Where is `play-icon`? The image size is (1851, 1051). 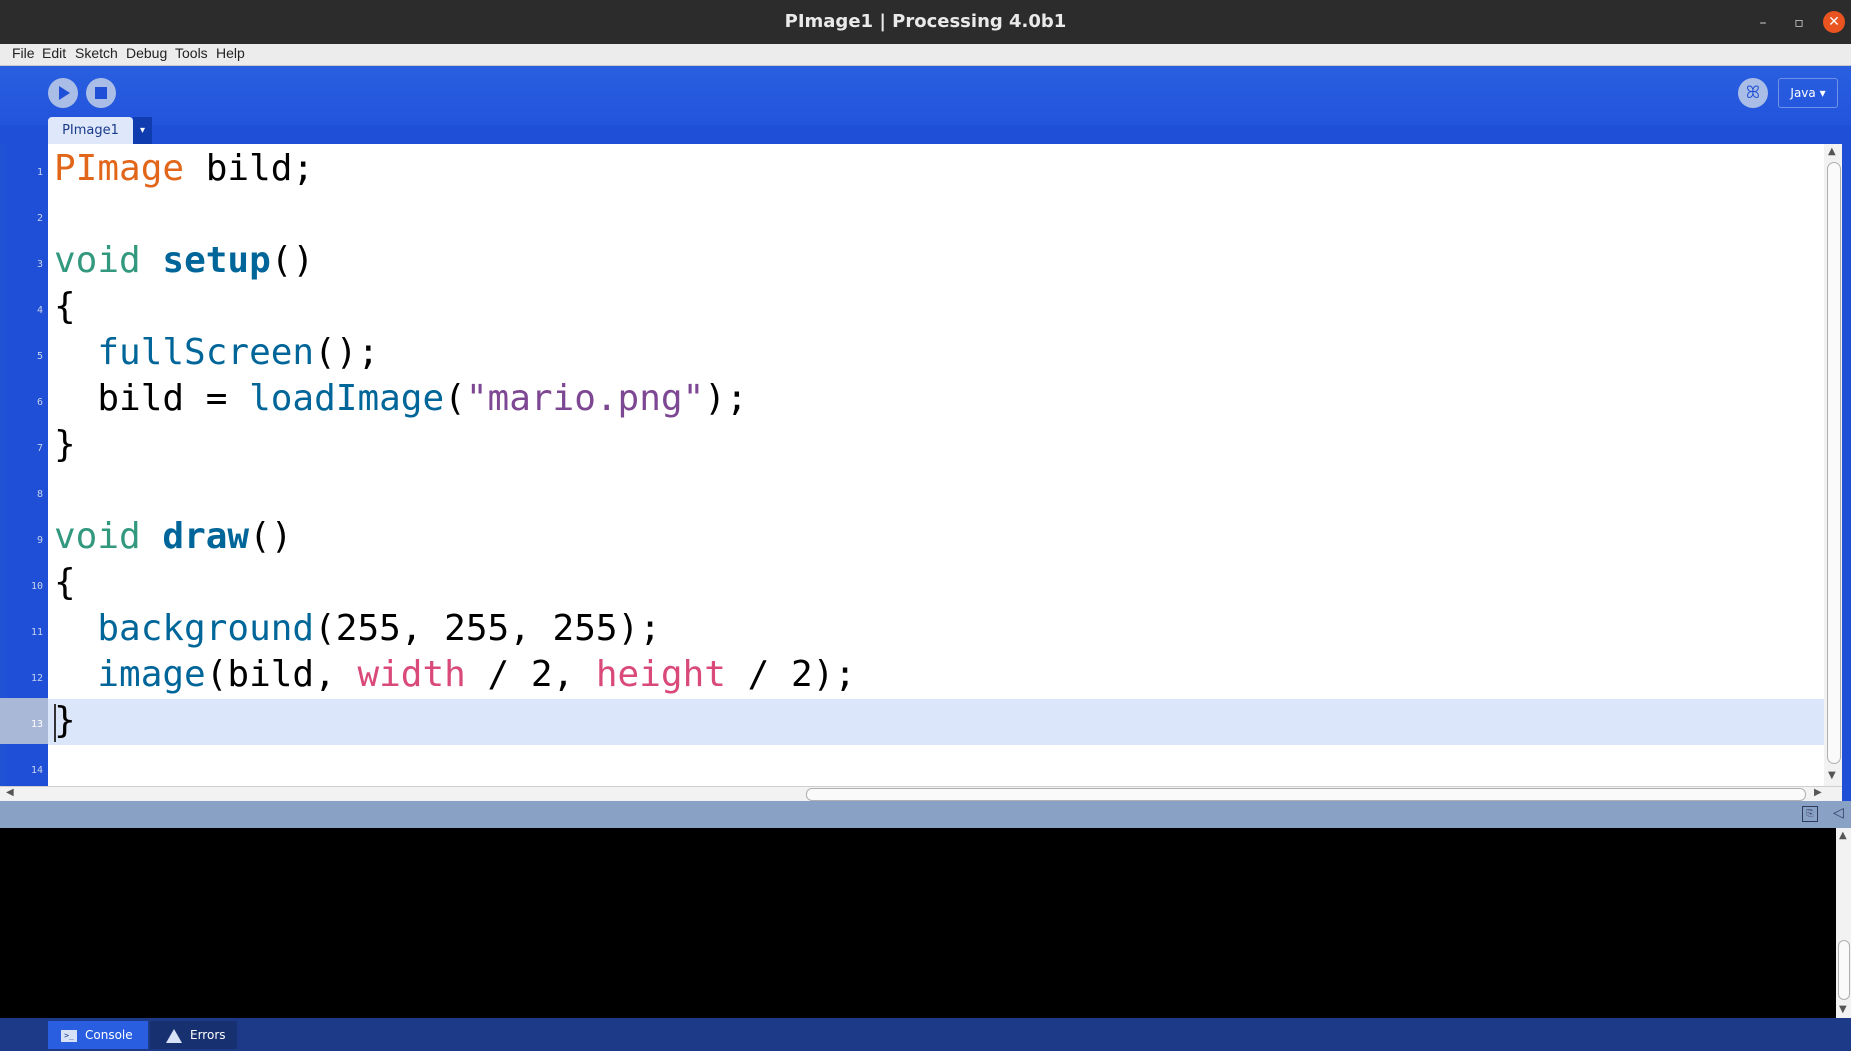 play-icon is located at coordinates (64, 93).